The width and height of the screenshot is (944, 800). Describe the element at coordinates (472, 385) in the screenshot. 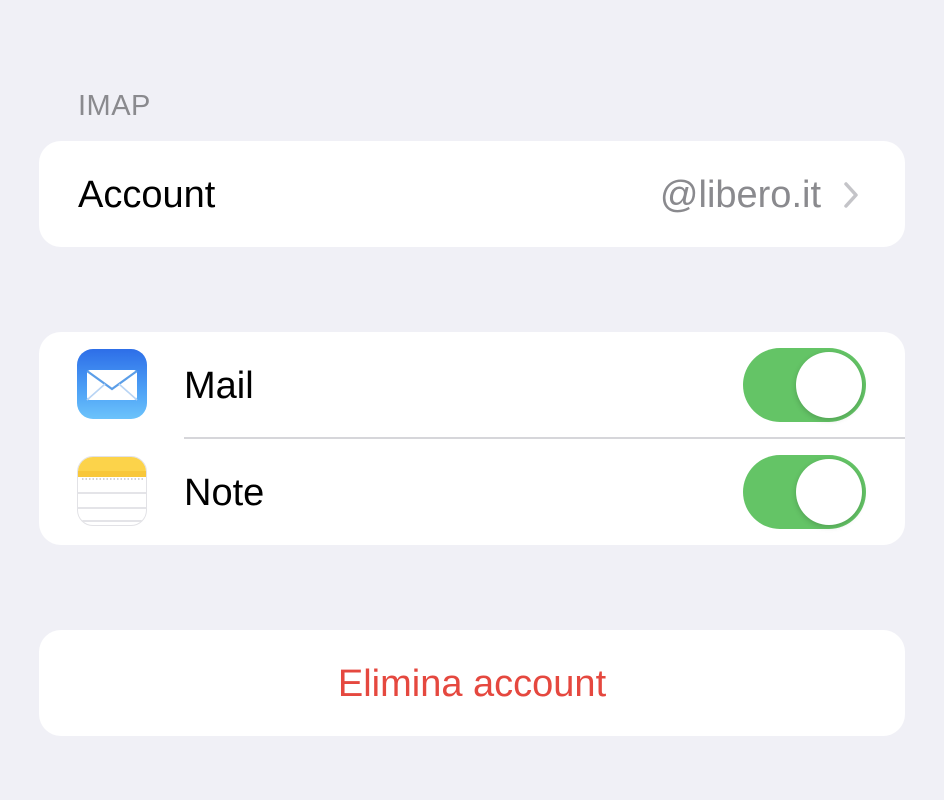

I see `app-row-mail: Mail` at that location.